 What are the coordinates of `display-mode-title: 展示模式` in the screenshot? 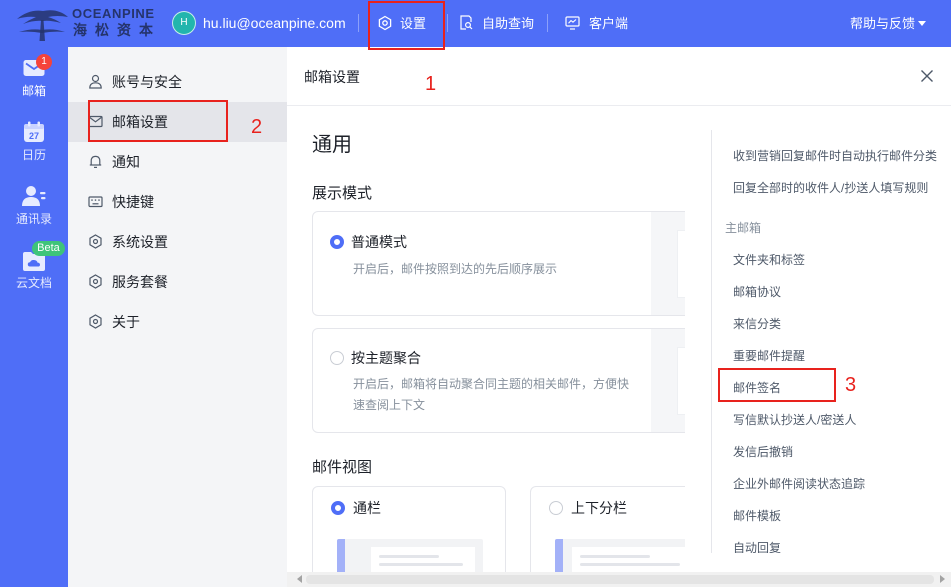 It's located at (342, 193).